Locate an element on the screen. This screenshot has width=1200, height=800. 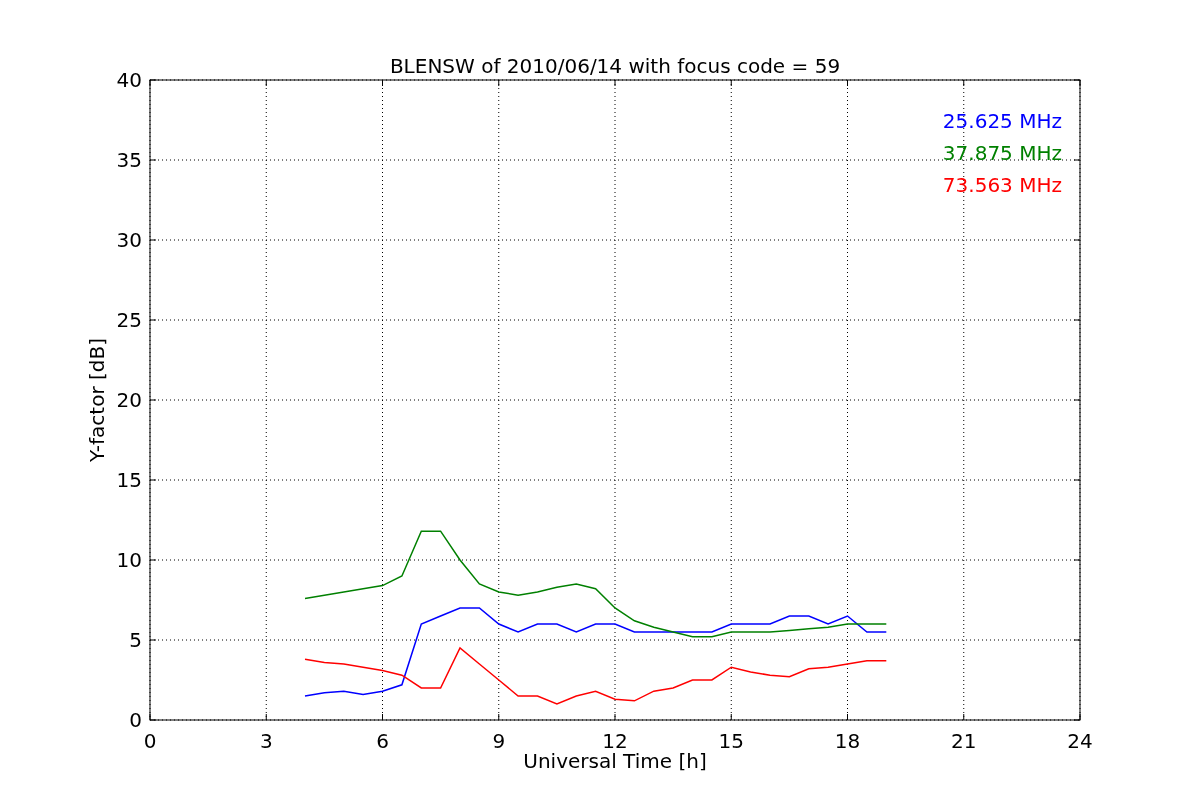
tick-label: 20 is located at coordinates (129, 400).